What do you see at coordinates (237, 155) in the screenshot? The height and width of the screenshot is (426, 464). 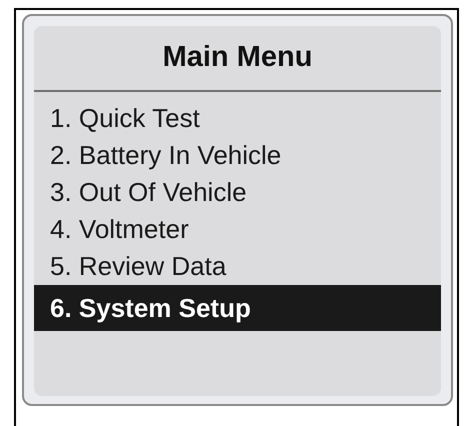 I see `menu-item: 2. Battery In Vehicle` at bounding box center [237, 155].